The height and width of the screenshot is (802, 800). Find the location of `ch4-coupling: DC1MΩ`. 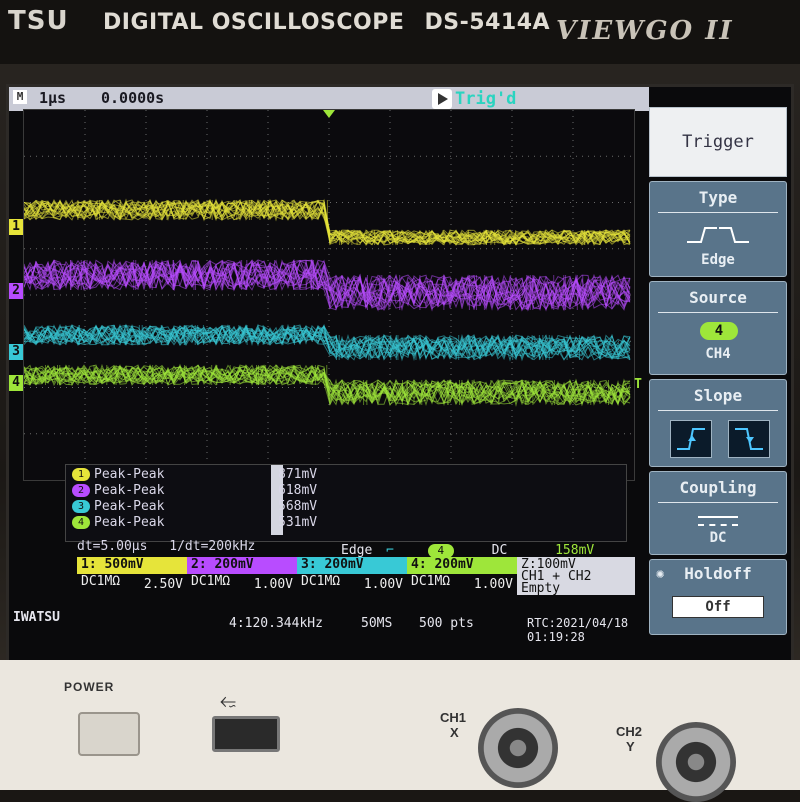

ch4-coupling: DC1MΩ is located at coordinates (431, 581).